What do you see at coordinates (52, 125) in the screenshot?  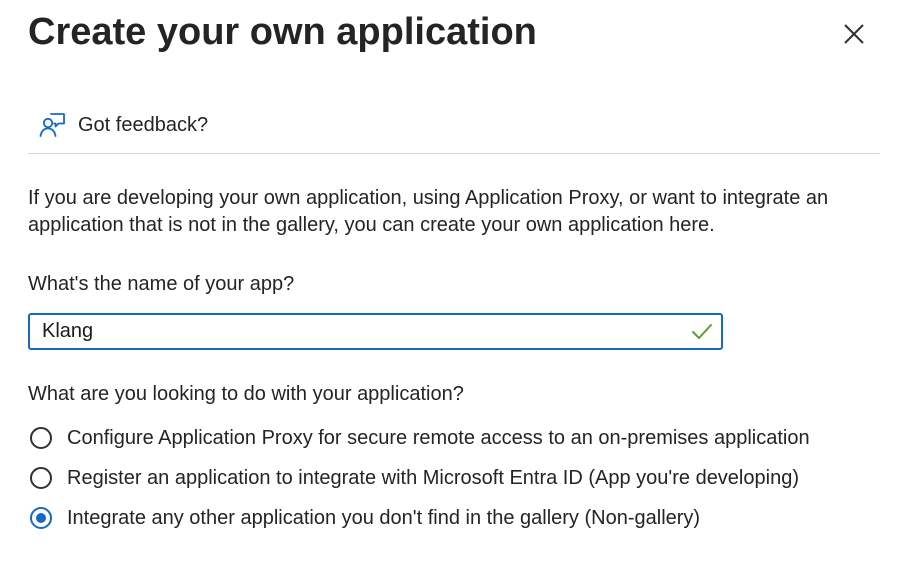 I see `feedback-person-icon` at bounding box center [52, 125].